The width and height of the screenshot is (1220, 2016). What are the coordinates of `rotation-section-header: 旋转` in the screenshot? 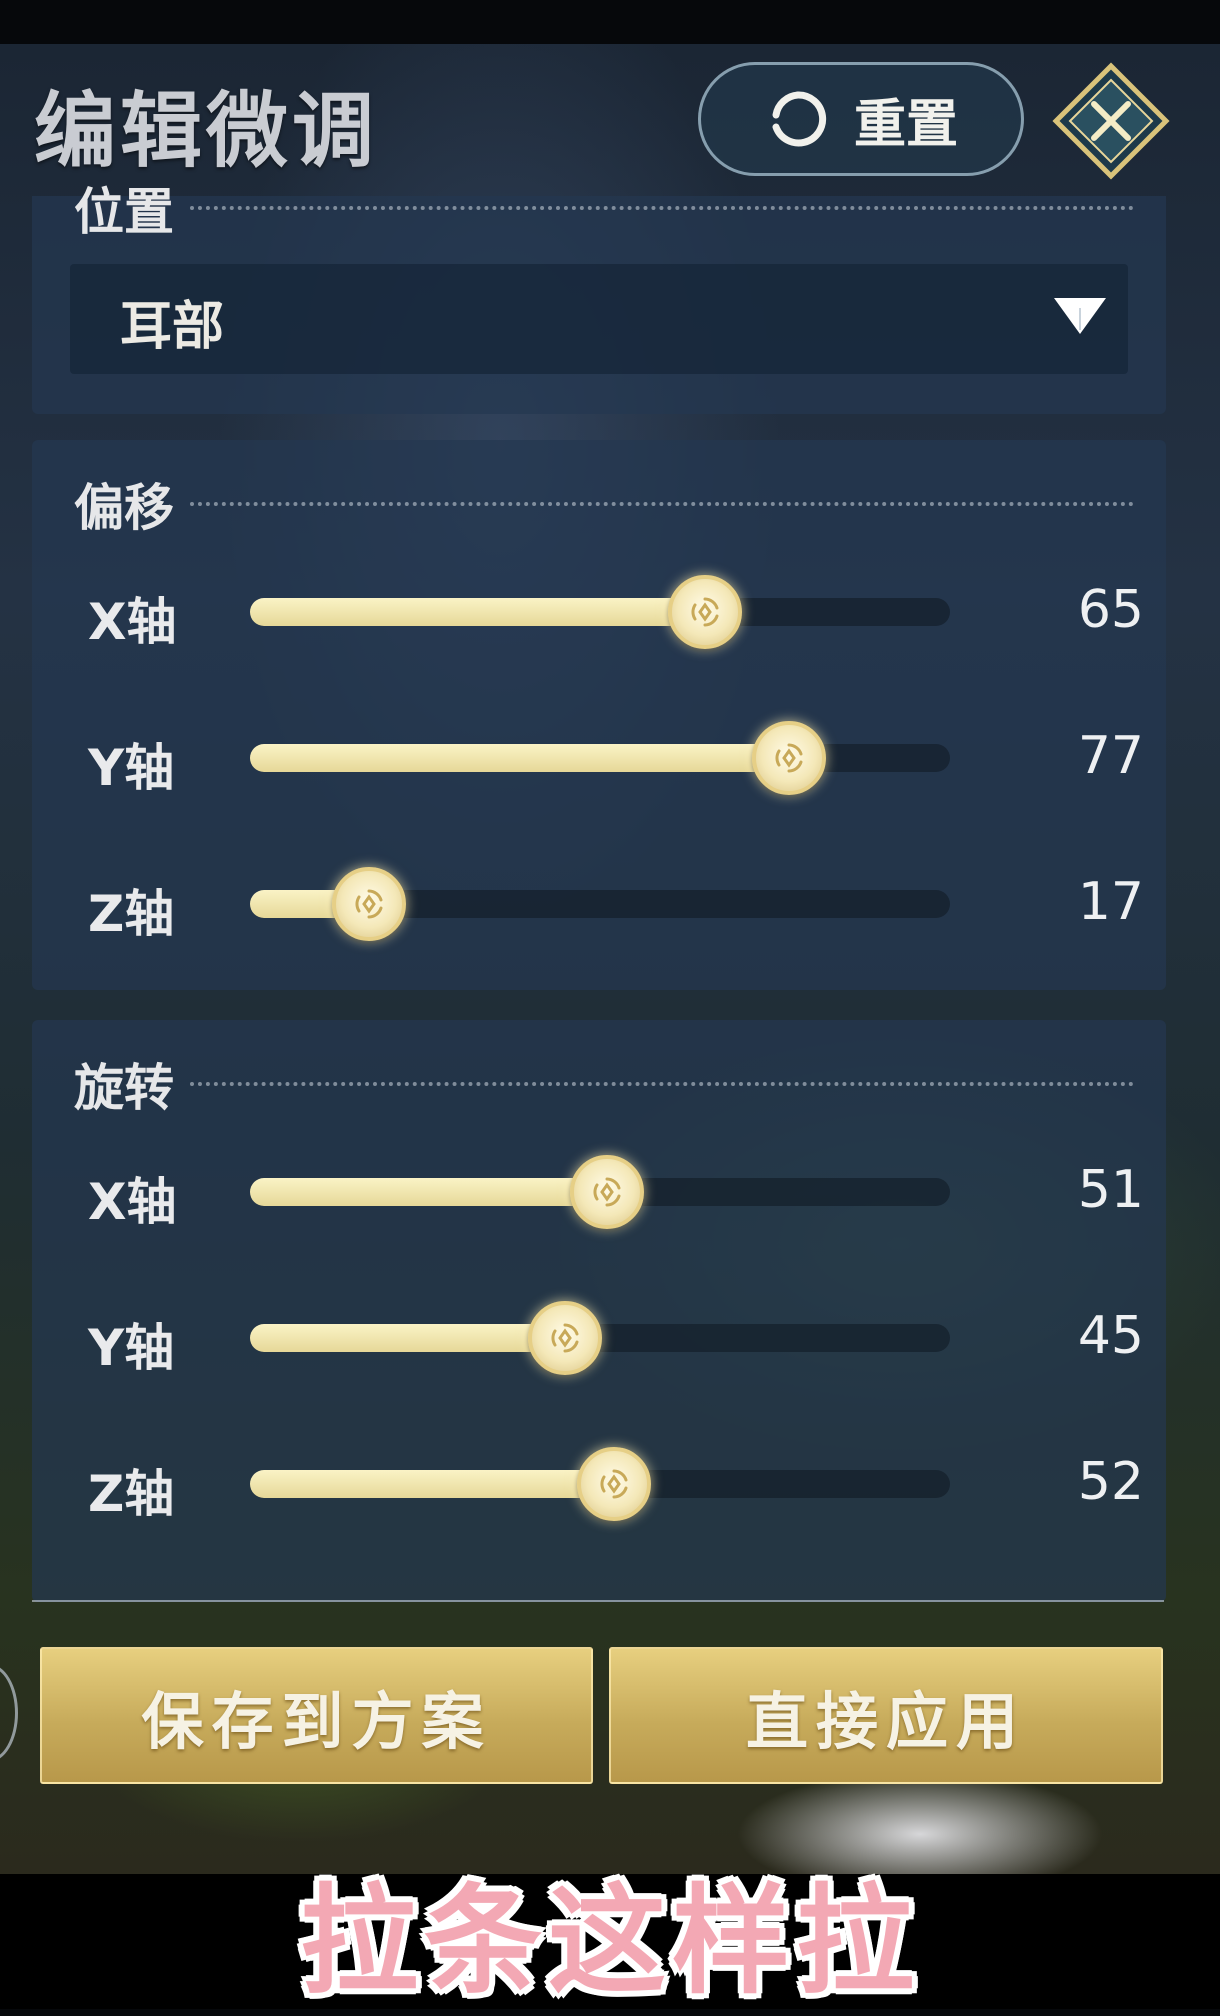 It's located at (604, 1084).